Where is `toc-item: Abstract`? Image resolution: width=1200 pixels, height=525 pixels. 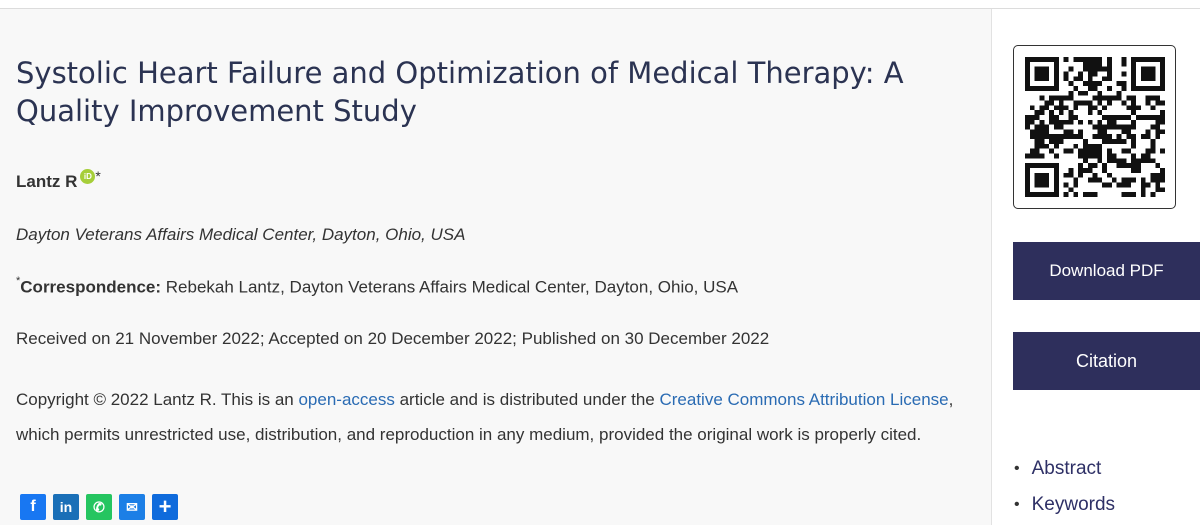 toc-item: Abstract is located at coordinates (1064, 469).